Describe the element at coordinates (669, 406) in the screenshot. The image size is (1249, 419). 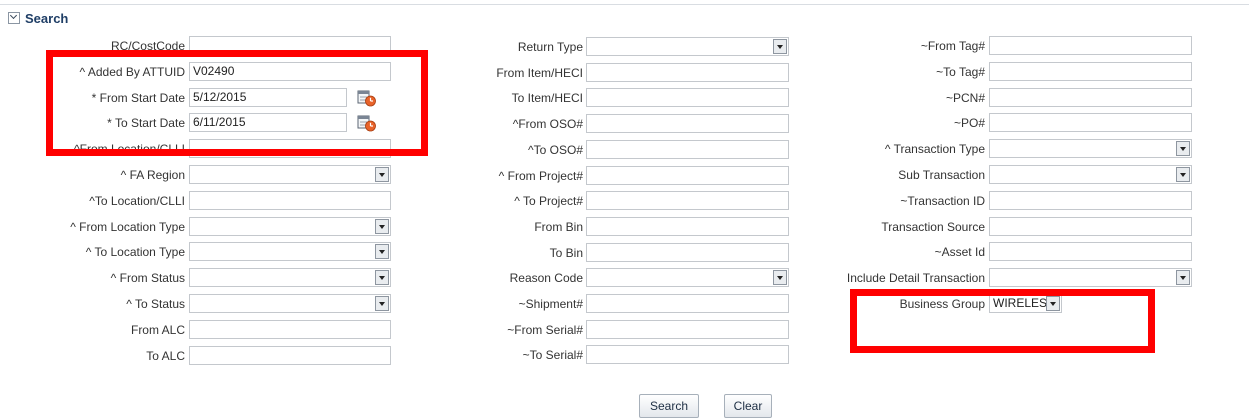
I see `search-button: Search` at that location.